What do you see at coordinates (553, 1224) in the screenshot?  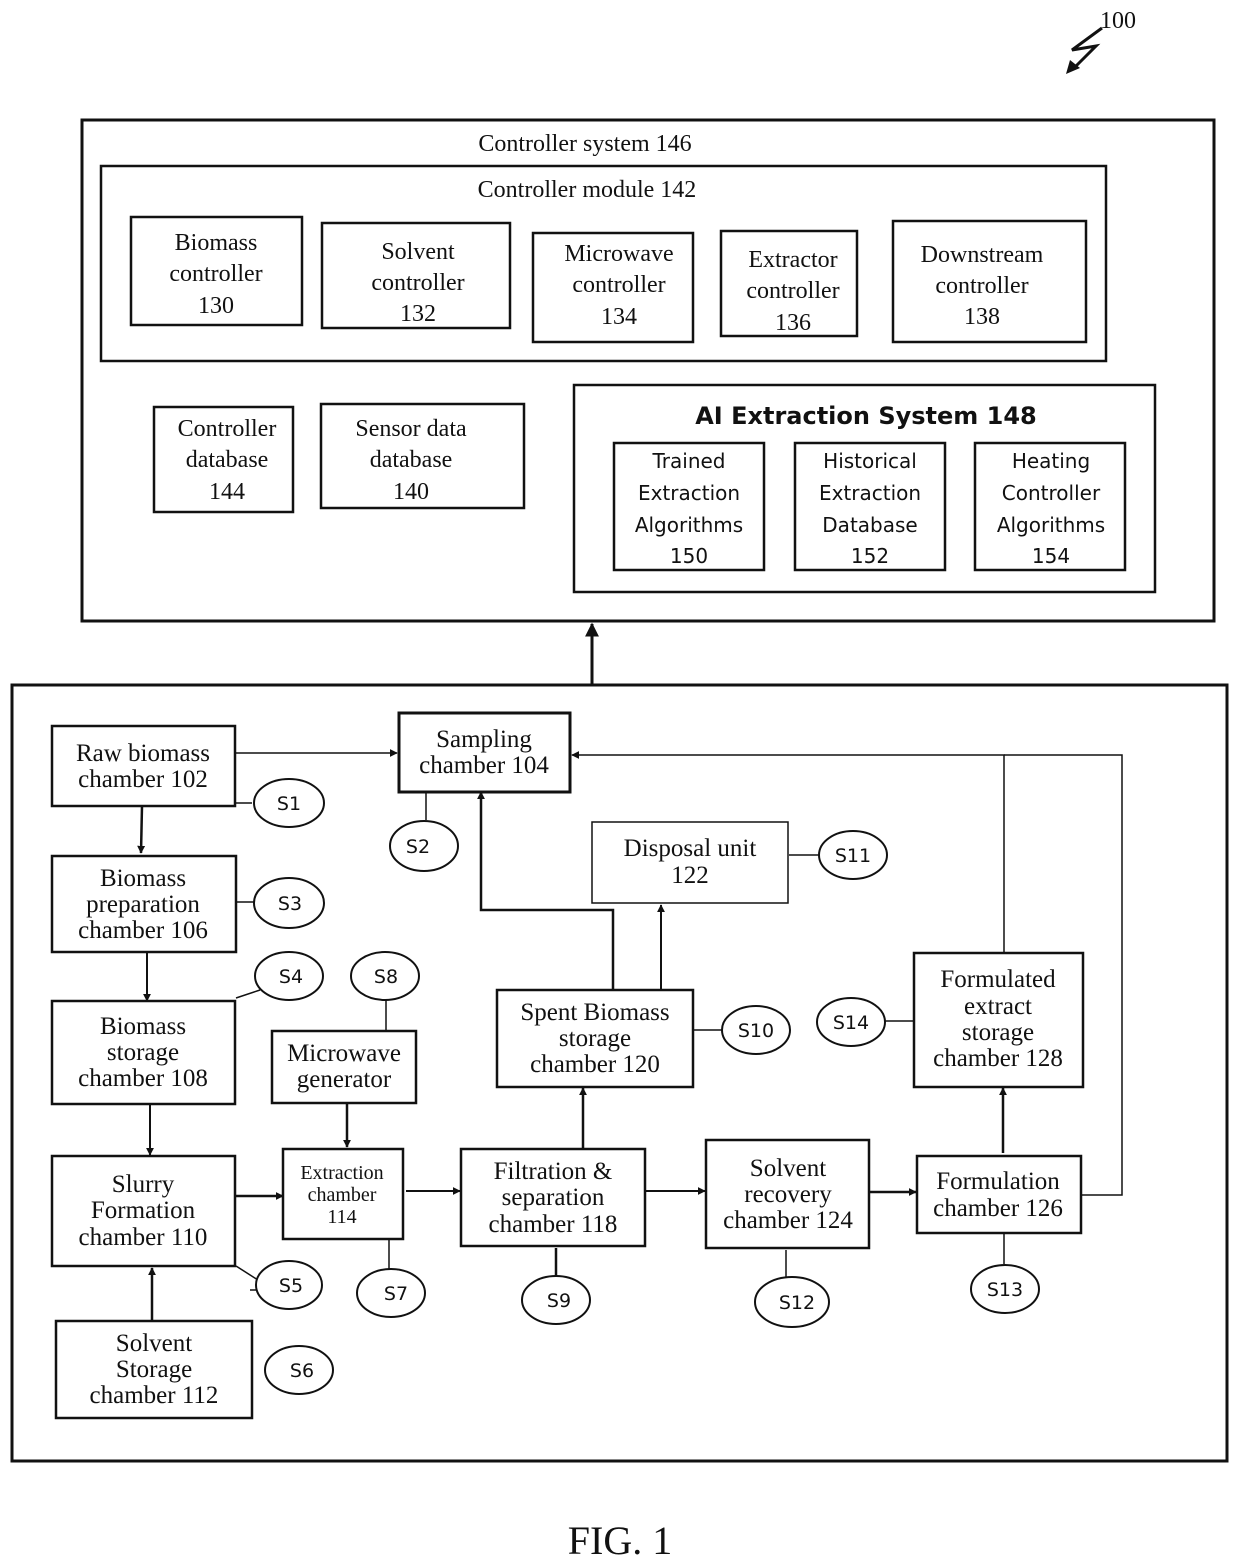 I see `label-line: chamber 118` at bounding box center [553, 1224].